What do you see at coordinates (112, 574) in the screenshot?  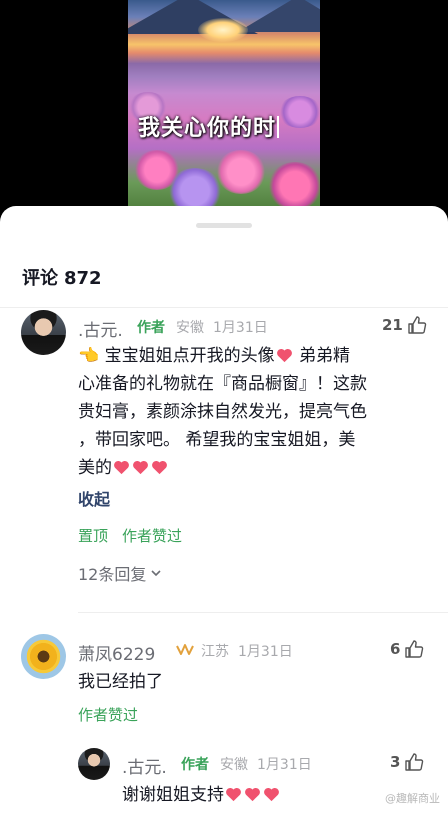 I see `replies-count: 12条回复` at bounding box center [112, 574].